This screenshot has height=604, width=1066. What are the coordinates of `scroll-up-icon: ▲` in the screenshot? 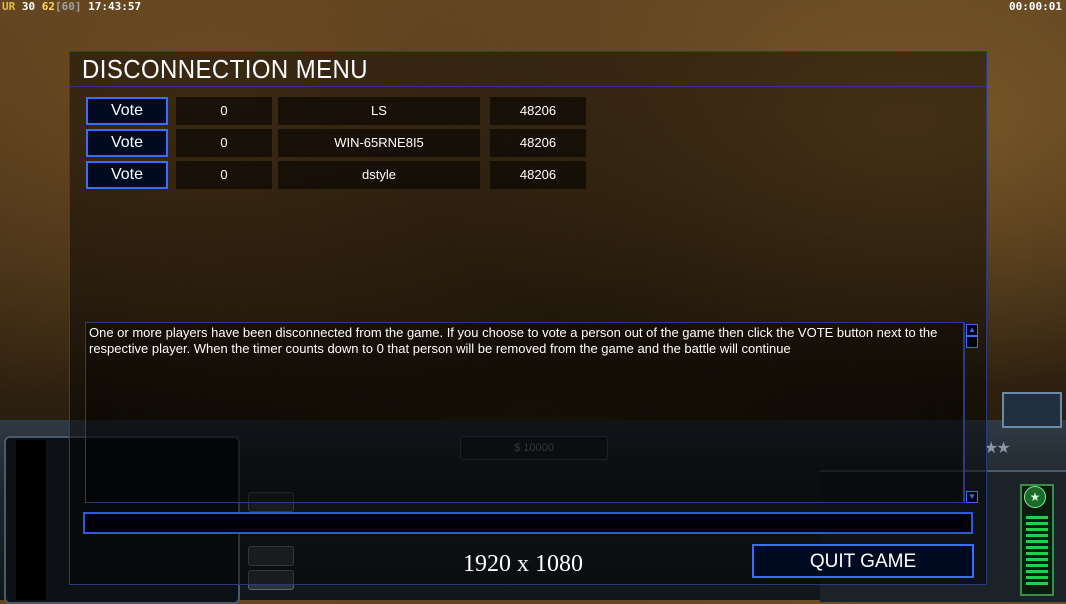 It's located at (972, 330).